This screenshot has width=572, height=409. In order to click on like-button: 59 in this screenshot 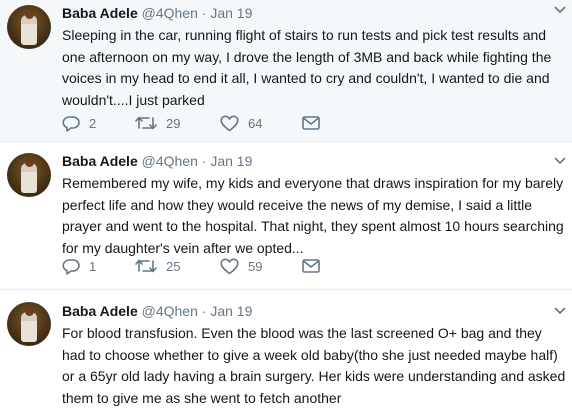, I will do `click(241, 266)`.